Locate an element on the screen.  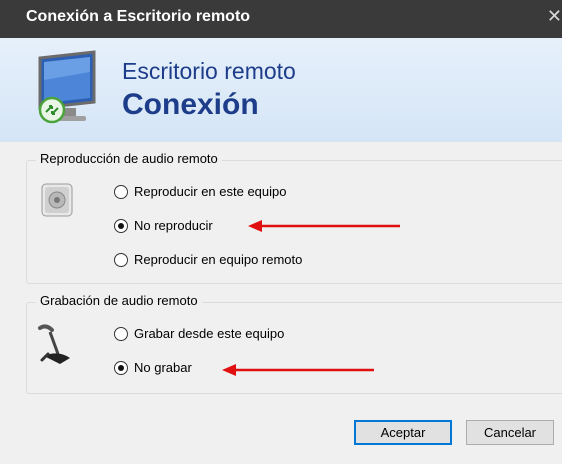
radio-no-play is located at coordinates (121, 225).